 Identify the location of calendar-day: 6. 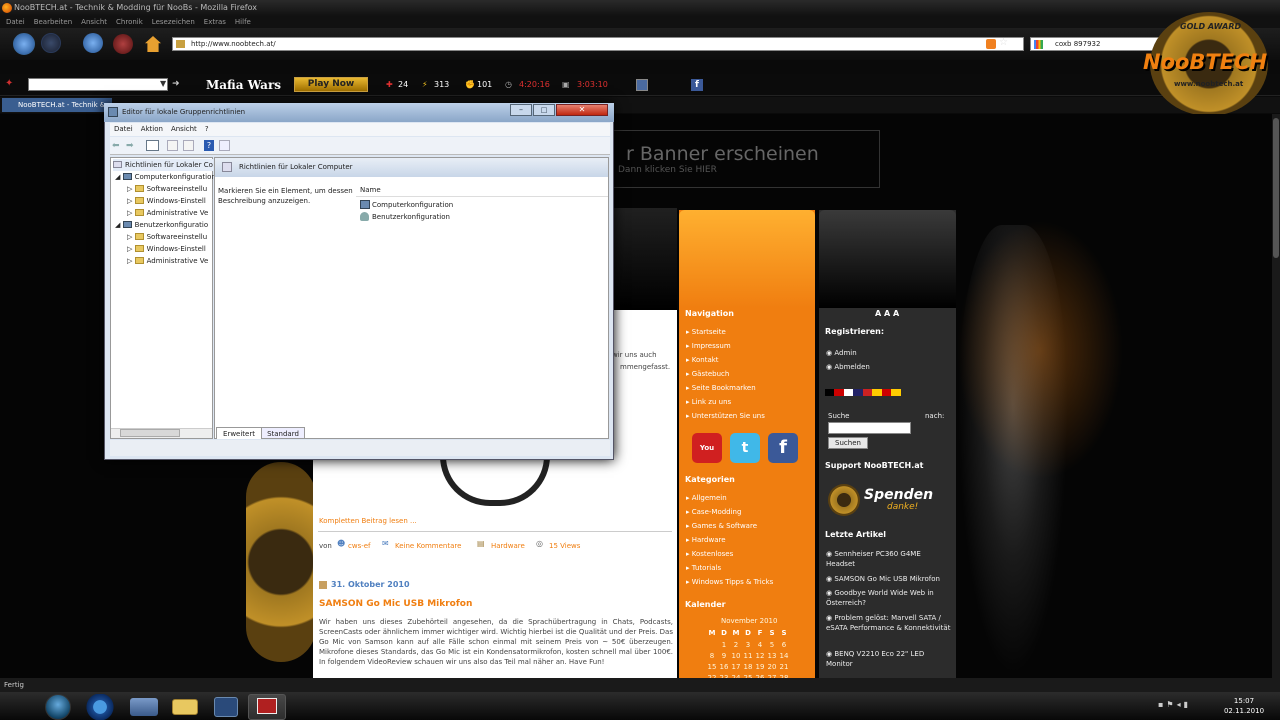
(784, 645).